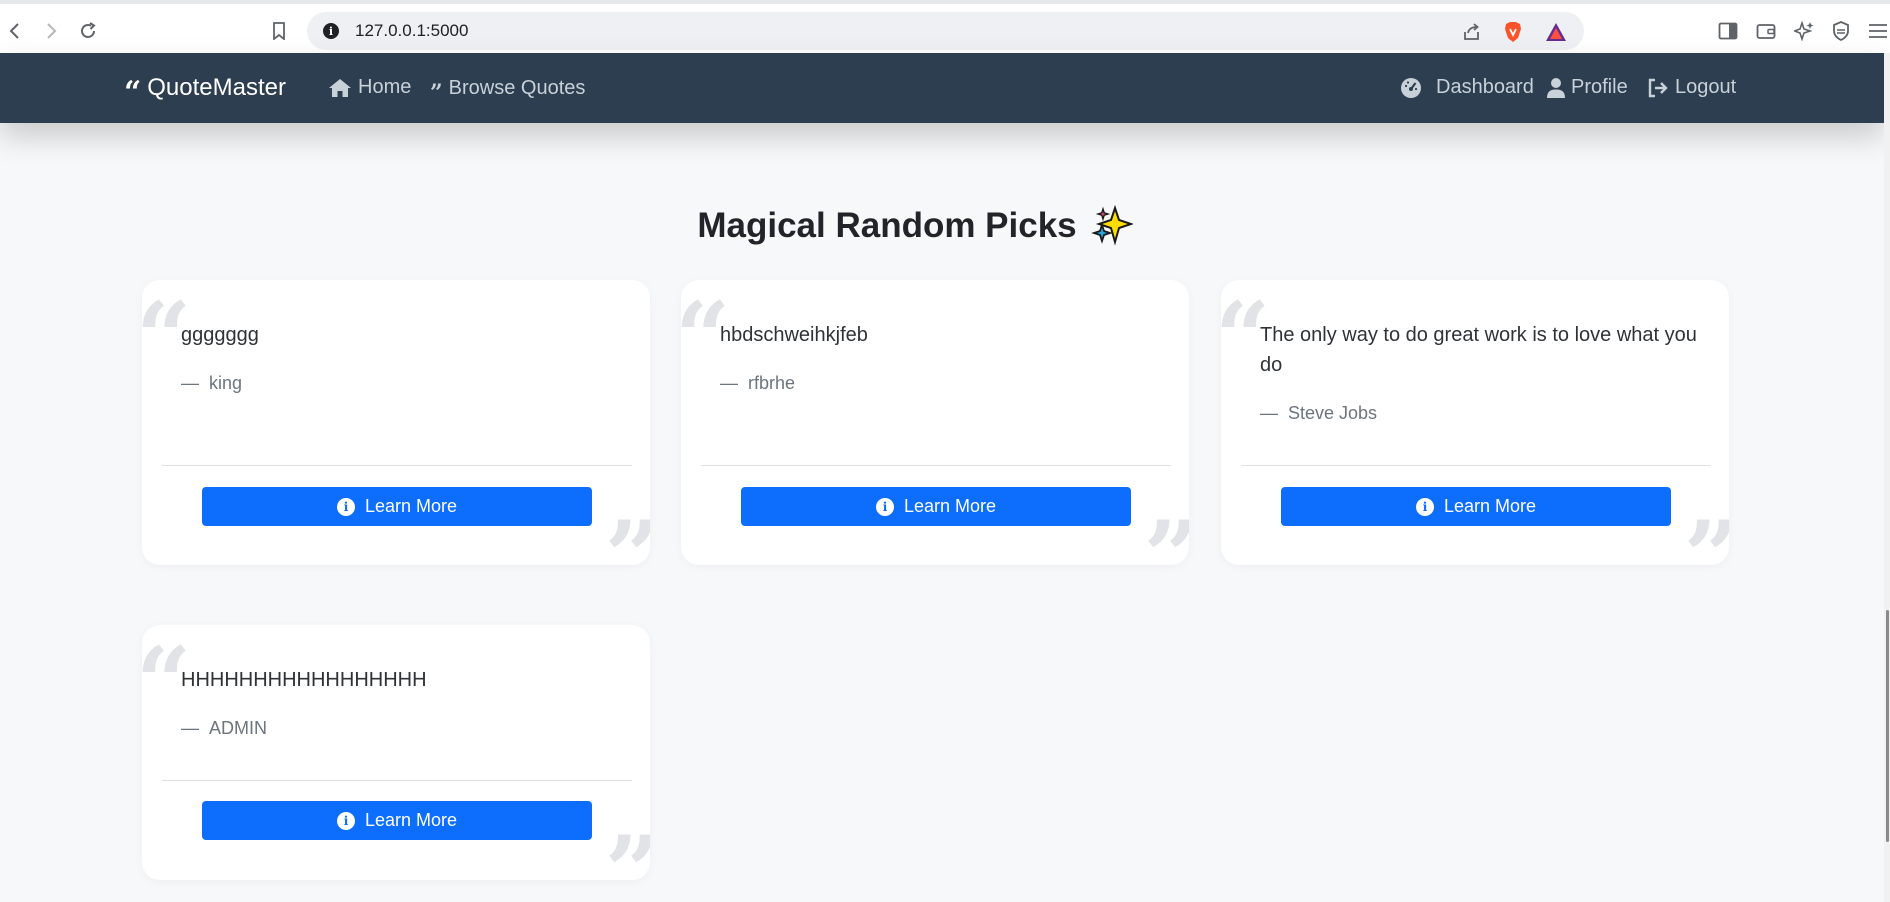 This screenshot has height=902, width=1890. I want to click on nav-dashboard-label: Dashboard, so click(1485, 87).